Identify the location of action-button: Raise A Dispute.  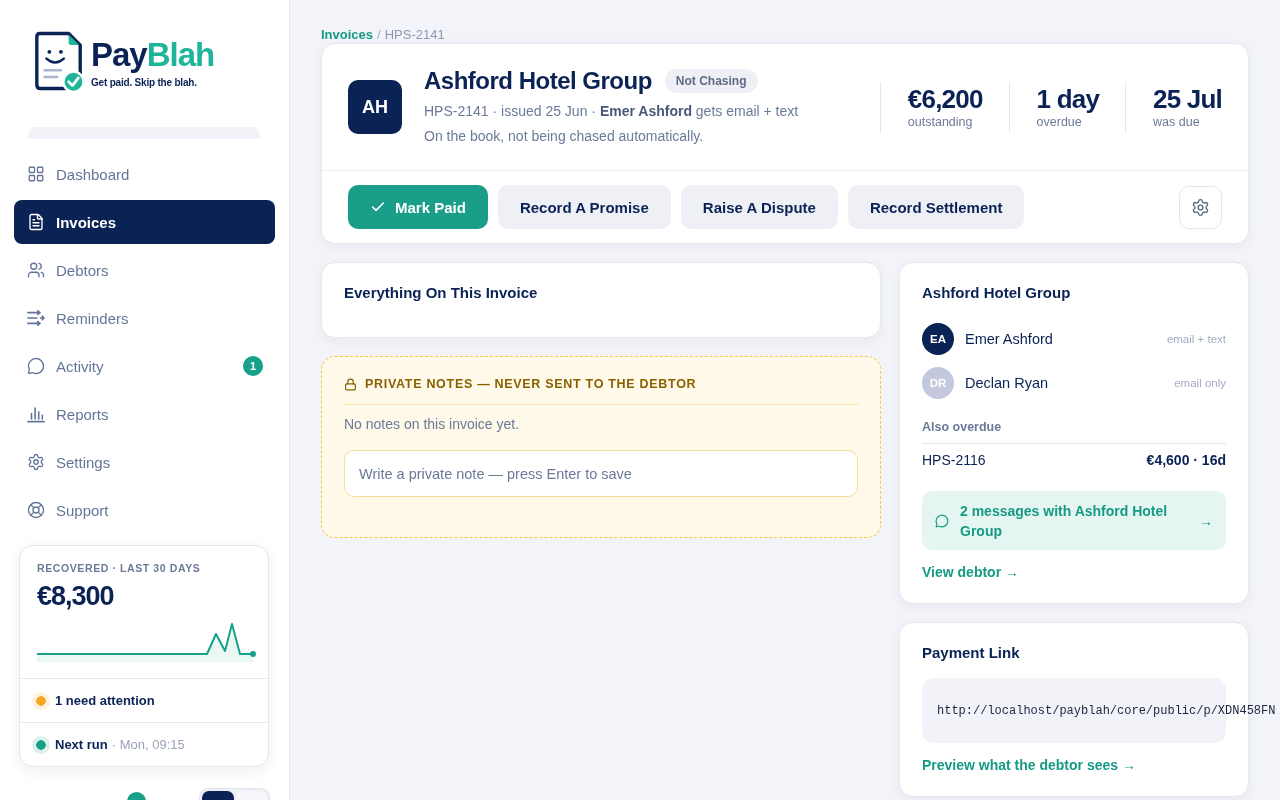
(759, 207).